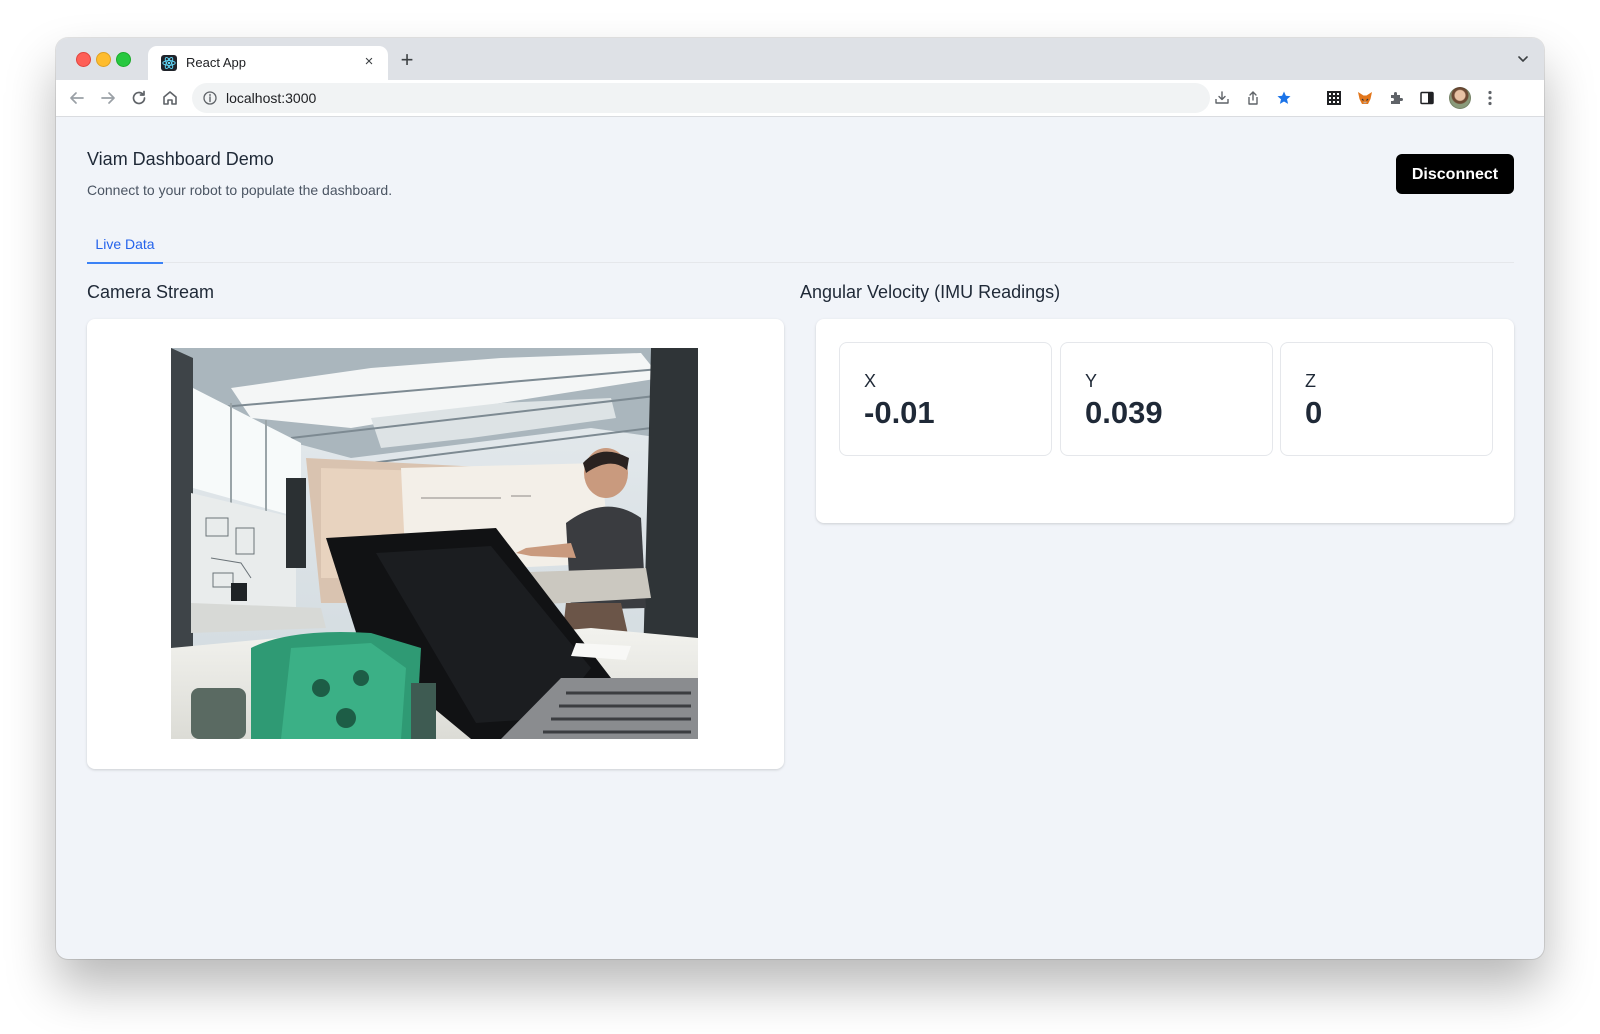  Describe the element at coordinates (77, 98) in the screenshot. I see `back-arrow-icon` at that location.